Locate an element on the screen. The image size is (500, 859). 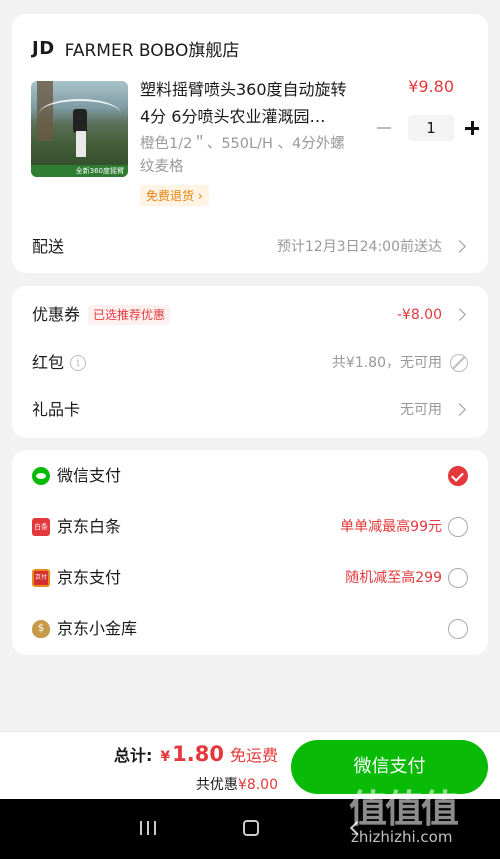
total-savings: 共优惠¥8.00 is located at coordinates (237, 784).